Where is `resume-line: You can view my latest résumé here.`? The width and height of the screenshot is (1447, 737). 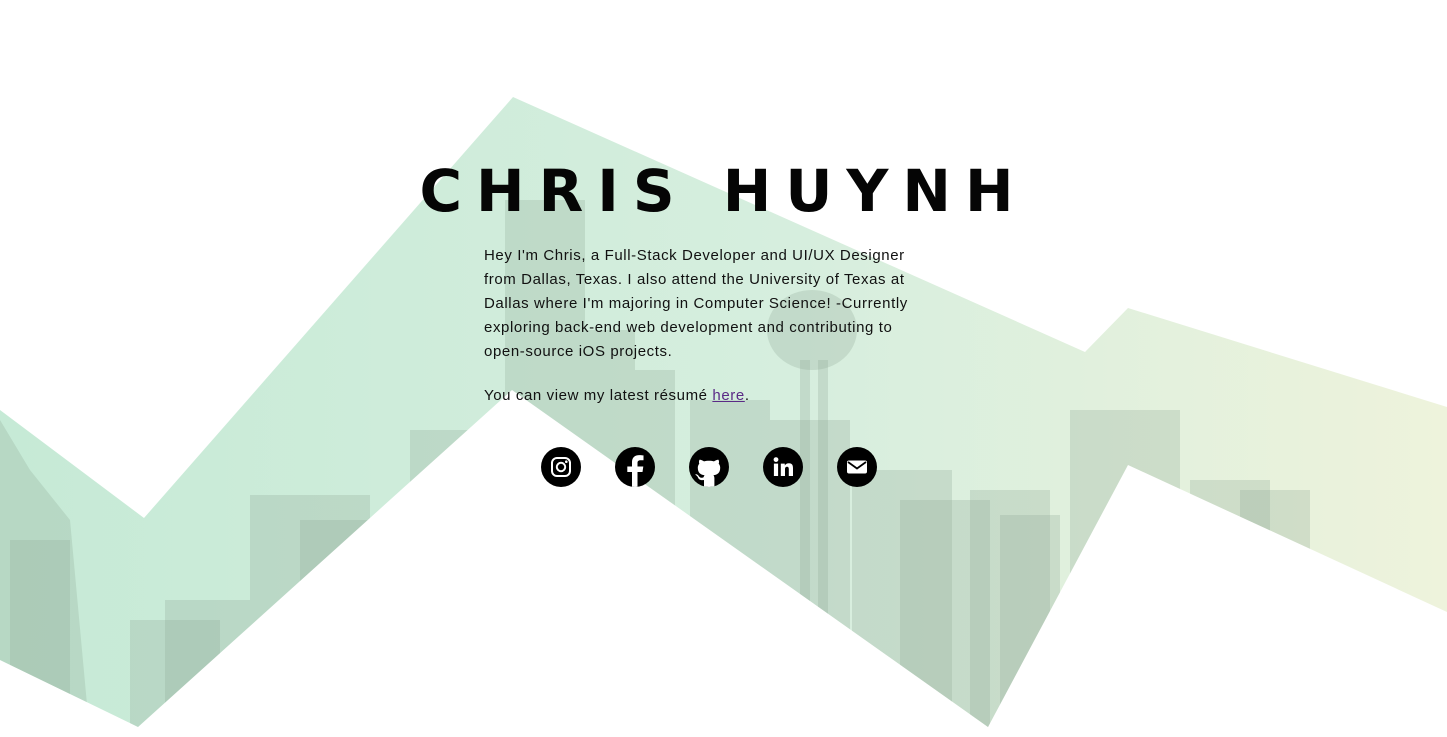
resume-line: You can view my latest résumé here. is located at coordinates (617, 396).